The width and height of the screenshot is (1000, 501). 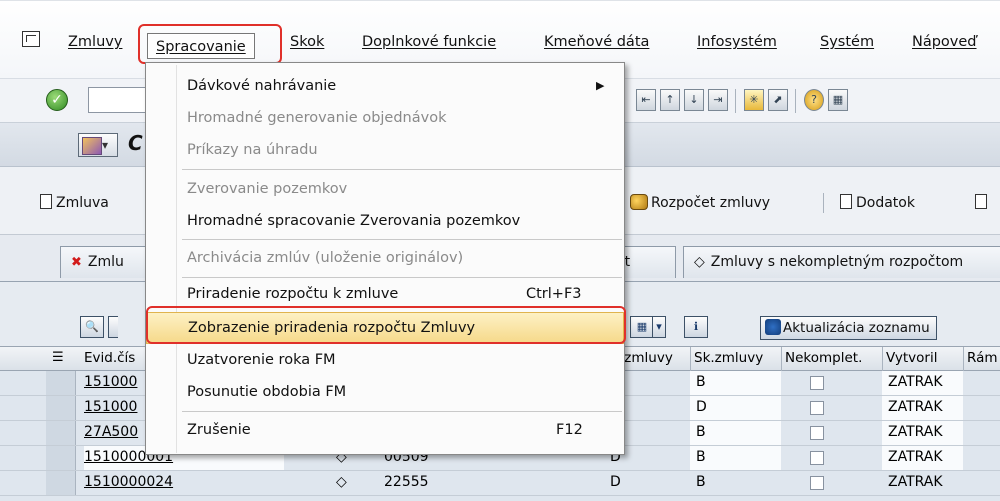 What do you see at coordinates (778, 100) in the screenshot?
I see `create-shortcut-icon: ⬈` at bounding box center [778, 100].